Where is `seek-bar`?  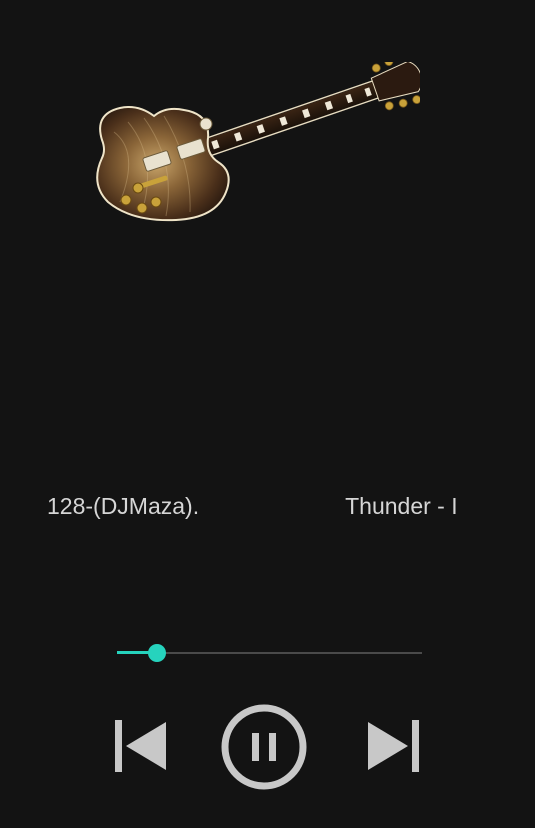
seek-bar is located at coordinates (269, 653).